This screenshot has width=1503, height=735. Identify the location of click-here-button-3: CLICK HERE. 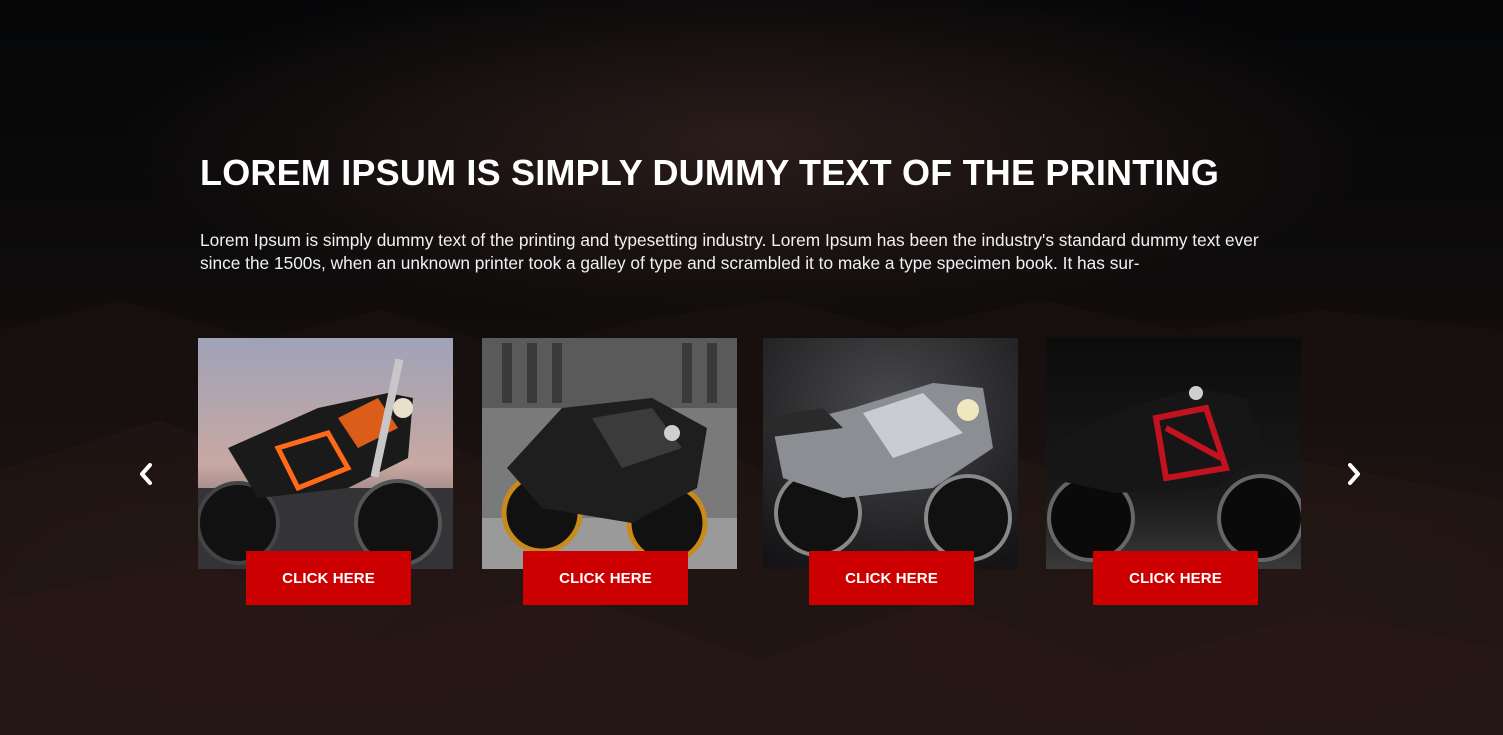
(891, 578).